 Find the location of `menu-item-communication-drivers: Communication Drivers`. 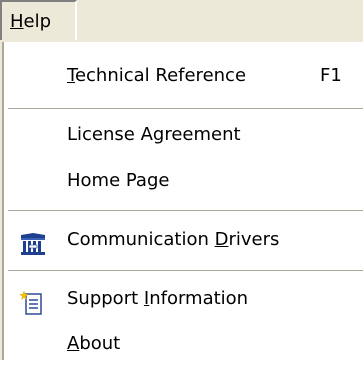

menu-item-communication-drivers: Communication Drivers is located at coordinates (182, 240).